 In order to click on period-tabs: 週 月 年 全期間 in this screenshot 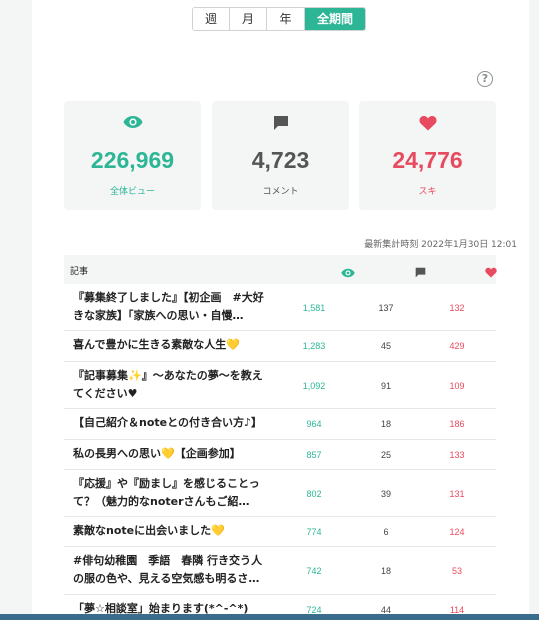, I will do `click(279, 19)`.